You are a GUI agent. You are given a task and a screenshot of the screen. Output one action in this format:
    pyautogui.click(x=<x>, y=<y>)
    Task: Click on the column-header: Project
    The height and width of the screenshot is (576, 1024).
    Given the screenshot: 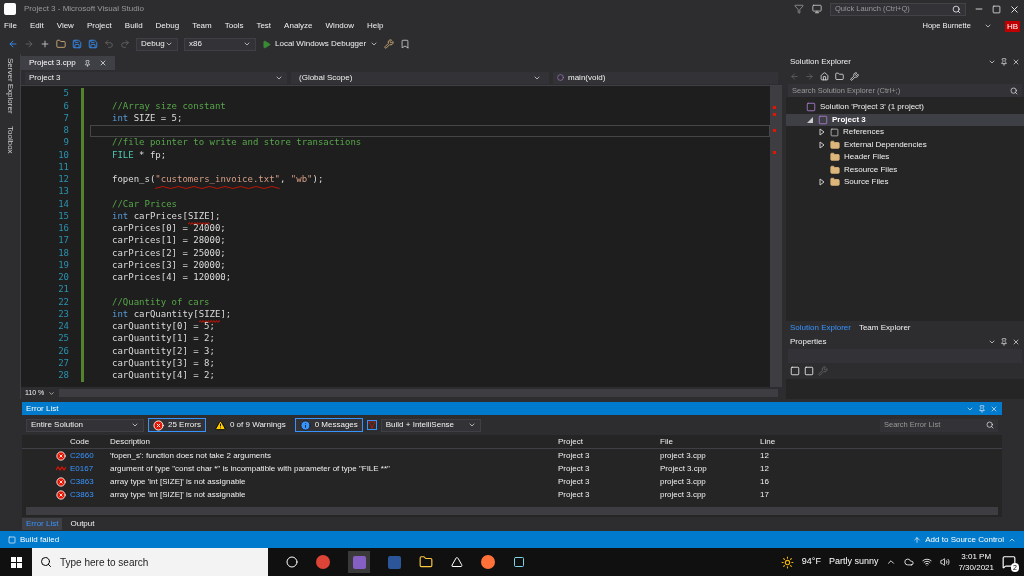 What is the action you would take?
    pyautogui.click(x=609, y=441)
    